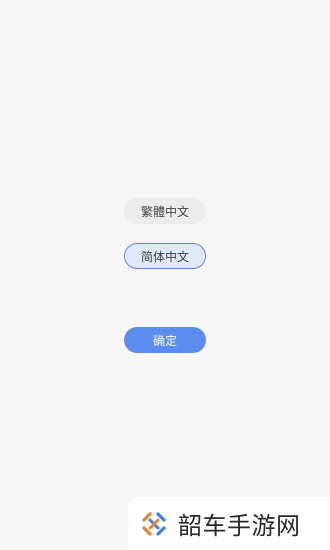 The height and width of the screenshot is (550, 330). What do you see at coordinates (154, 523) in the screenshot?
I see `diamond-cross-logo-icon` at bounding box center [154, 523].